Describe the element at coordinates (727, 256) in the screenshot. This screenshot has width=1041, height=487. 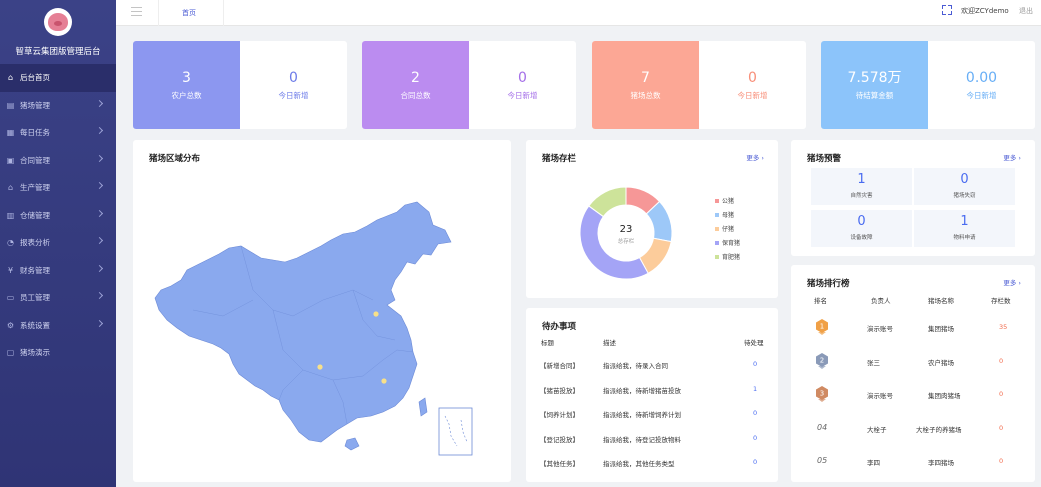
I see `legend-item: 育肥猪` at that location.